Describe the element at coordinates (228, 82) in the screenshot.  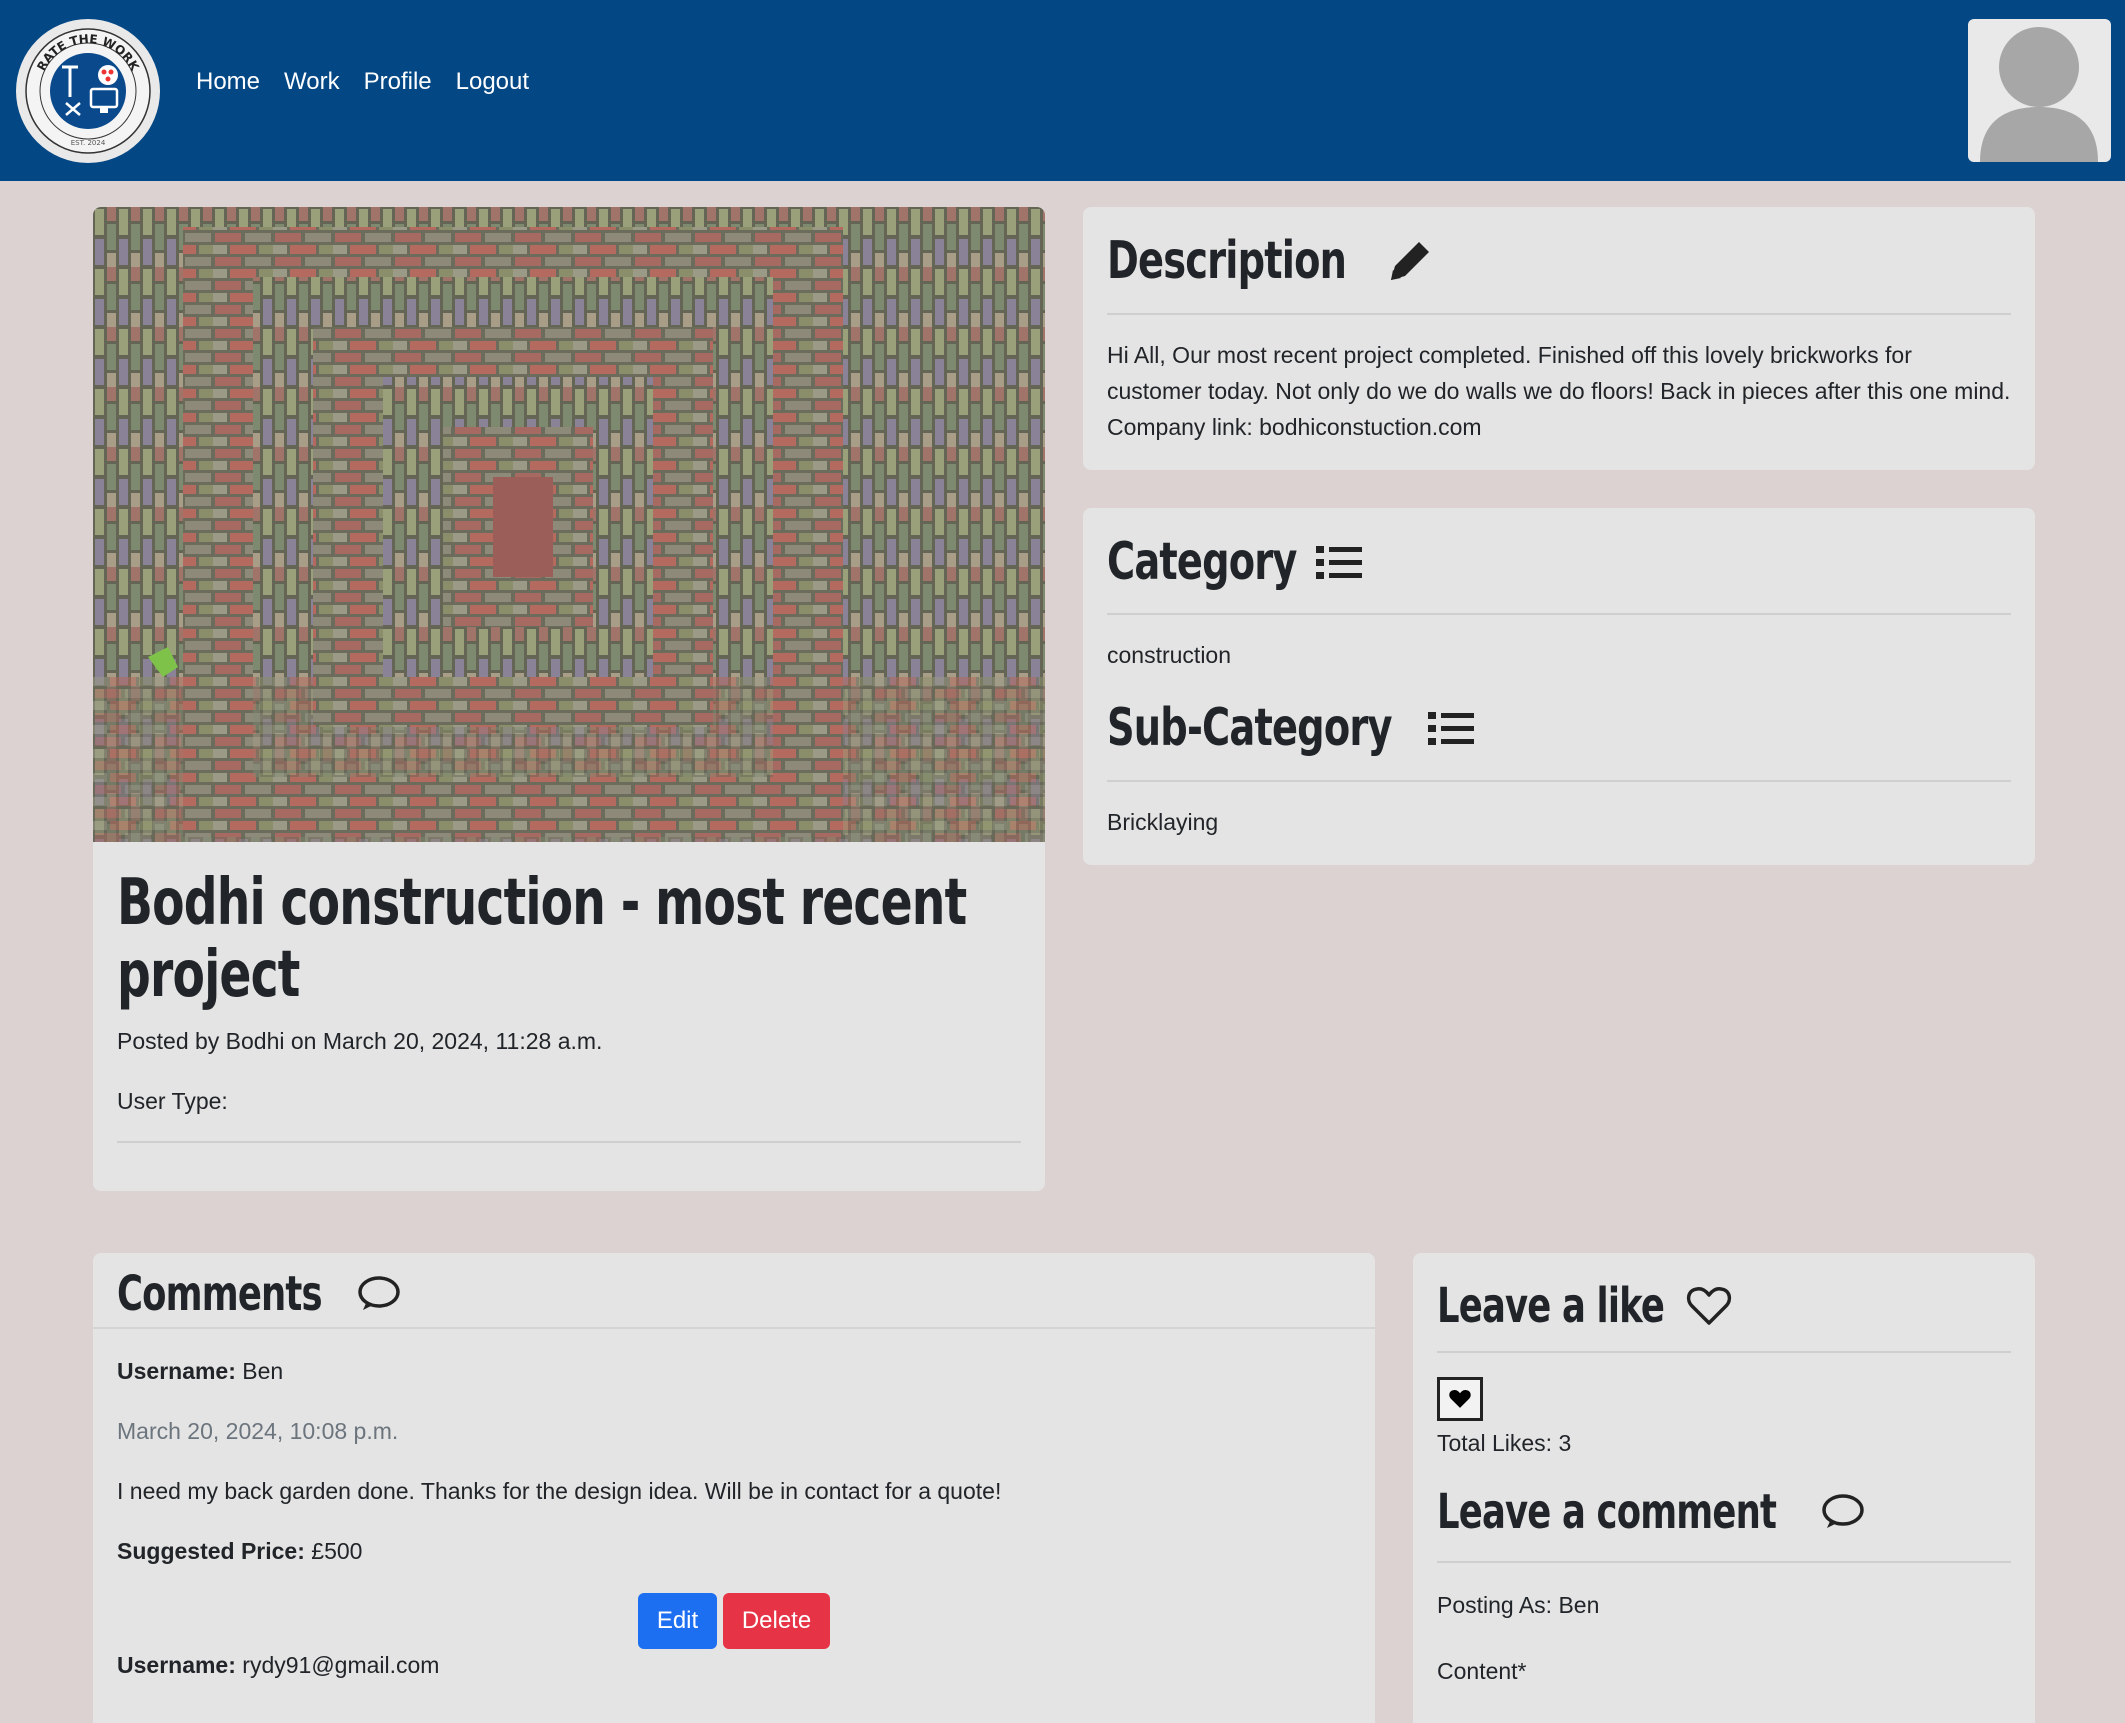
I see `nav-home-link: Home` at that location.